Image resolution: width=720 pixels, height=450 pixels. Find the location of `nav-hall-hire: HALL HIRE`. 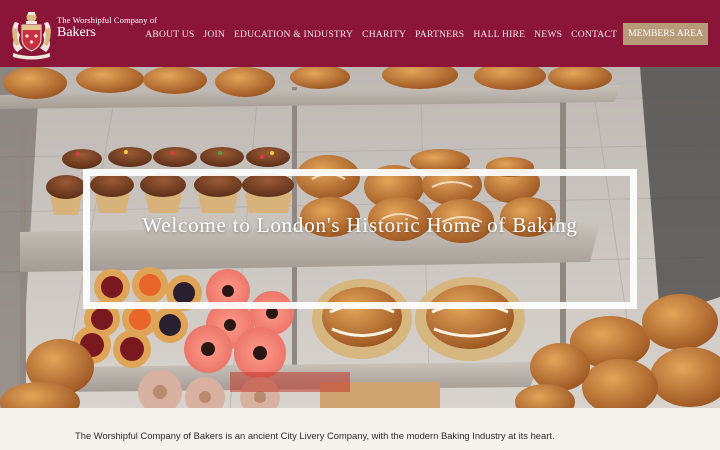

nav-hall-hire: HALL HIRE is located at coordinates (499, 34).